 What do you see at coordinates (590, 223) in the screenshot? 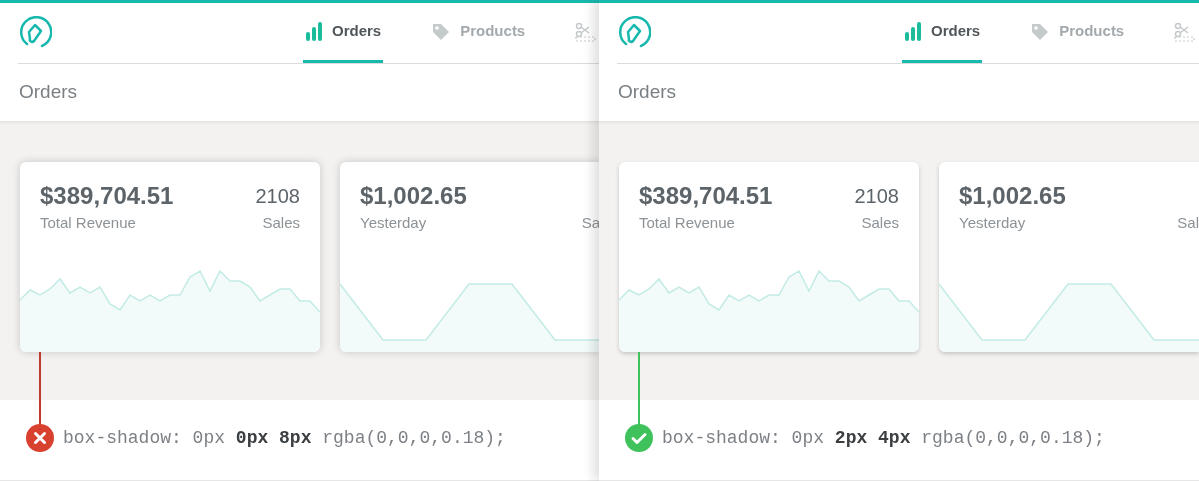
I see `sales-caption: Sa` at bounding box center [590, 223].